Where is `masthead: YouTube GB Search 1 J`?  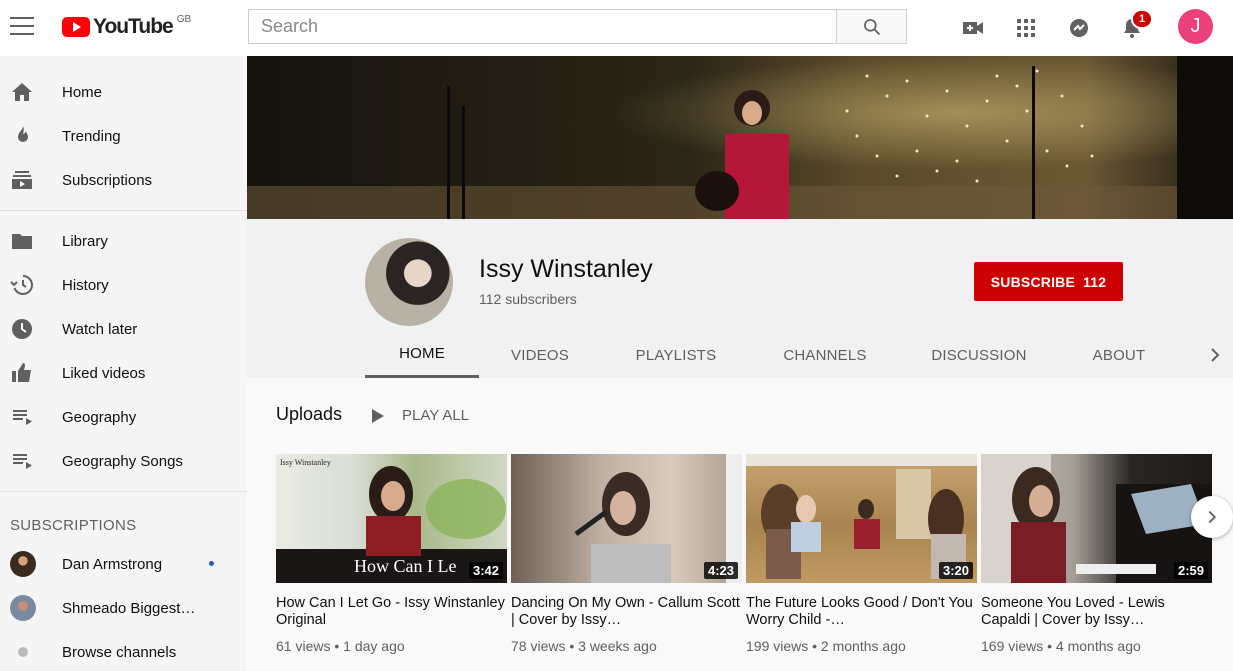
masthead: YouTube GB Search 1 J is located at coordinates (616, 28).